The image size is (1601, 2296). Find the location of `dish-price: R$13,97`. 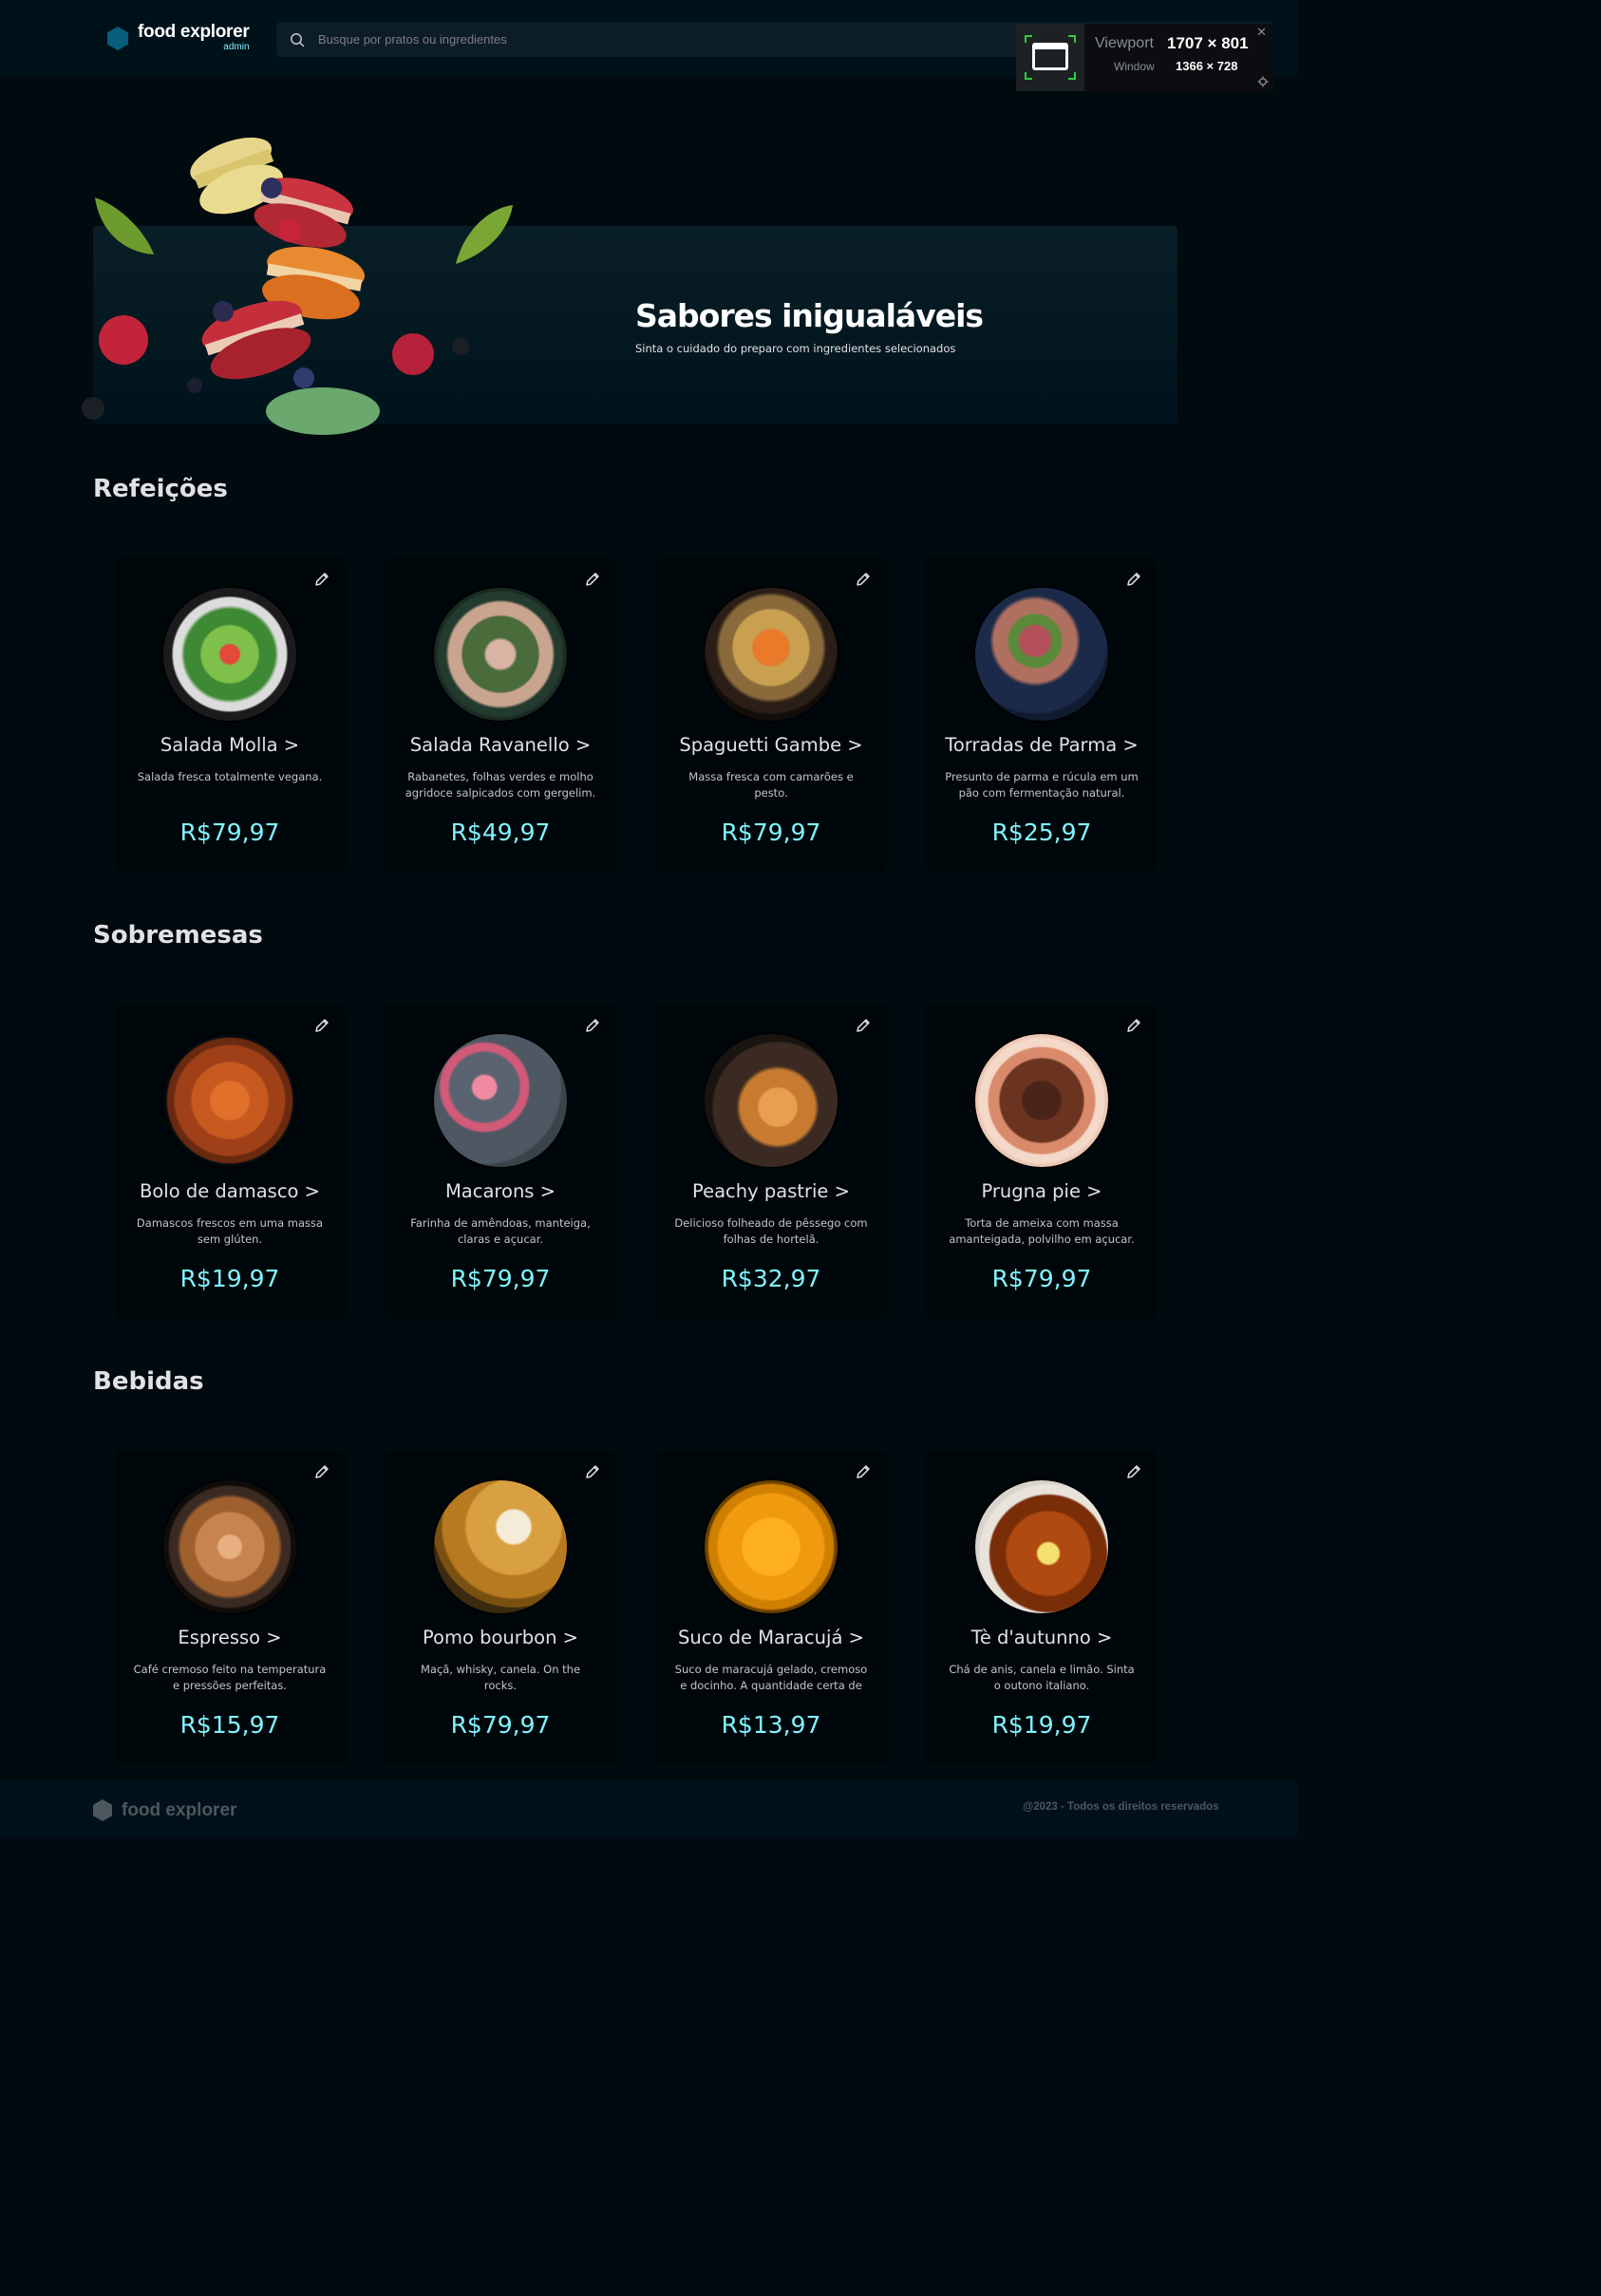

dish-price: R$13,97 is located at coordinates (771, 1725).